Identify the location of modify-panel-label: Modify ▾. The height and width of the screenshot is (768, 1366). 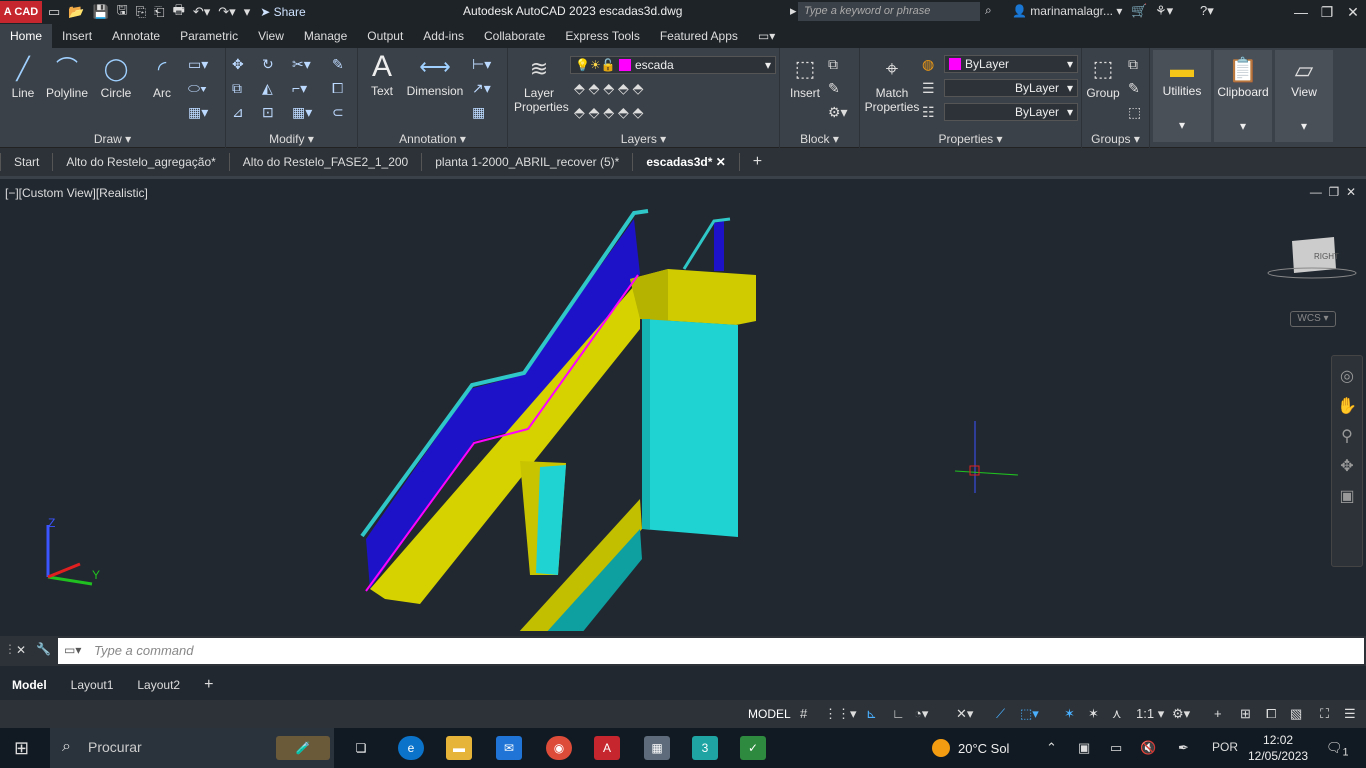
(291, 139).